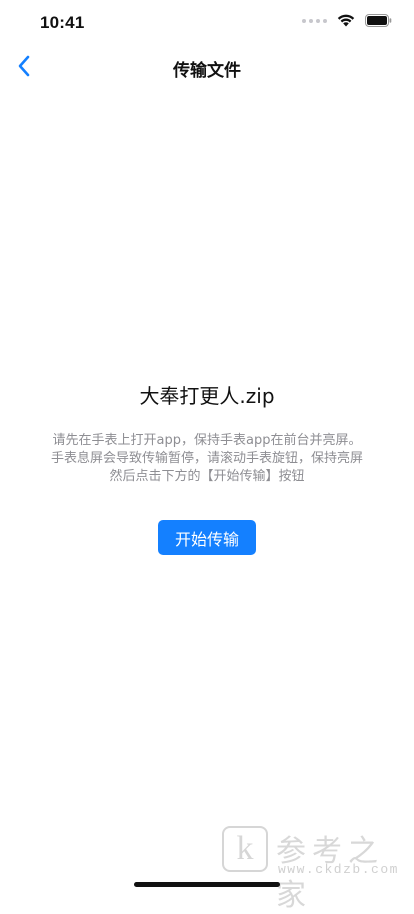 Image resolution: width=414 pixels, height=914 pixels. What do you see at coordinates (207, 537) in the screenshot?
I see `start-transfer-button: 开始传输` at bounding box center [207, 537].